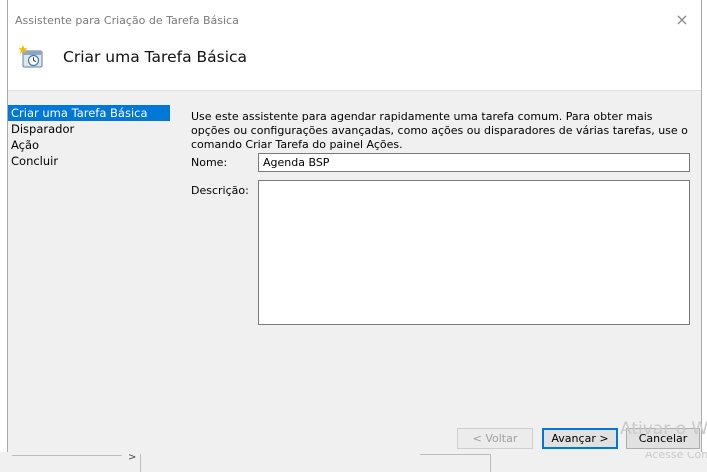  I want to click on window-title: Assistente para Criação de Tarefa Básica, so click(127, 20).